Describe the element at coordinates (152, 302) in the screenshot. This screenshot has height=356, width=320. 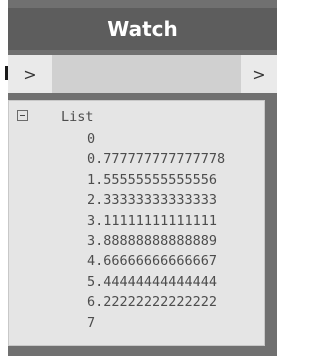
I see `list-item: 6.22222222222222` at that location.